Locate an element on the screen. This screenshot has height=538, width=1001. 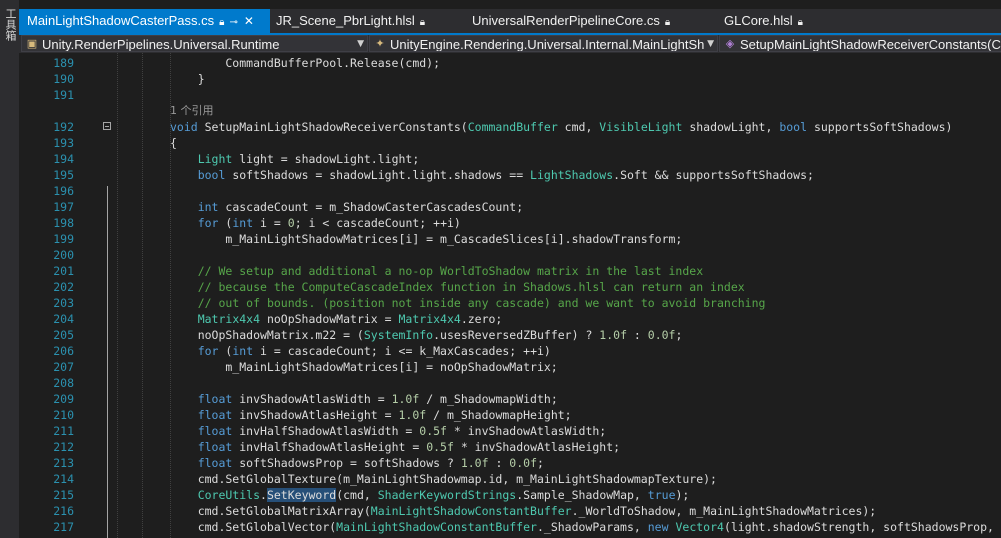
line-number: 215 is located at coordinates (63, 495).